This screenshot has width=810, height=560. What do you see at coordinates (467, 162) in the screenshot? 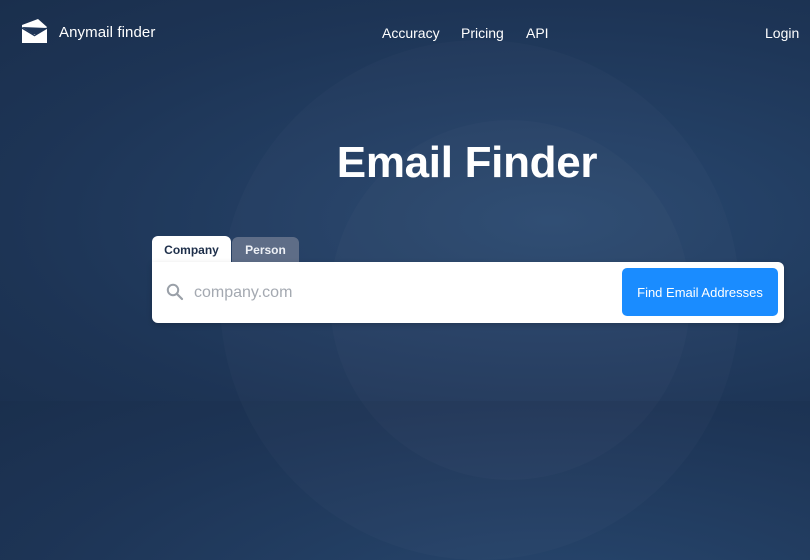
I see `page-title: Email Finder` at bounding box center [467, 162].